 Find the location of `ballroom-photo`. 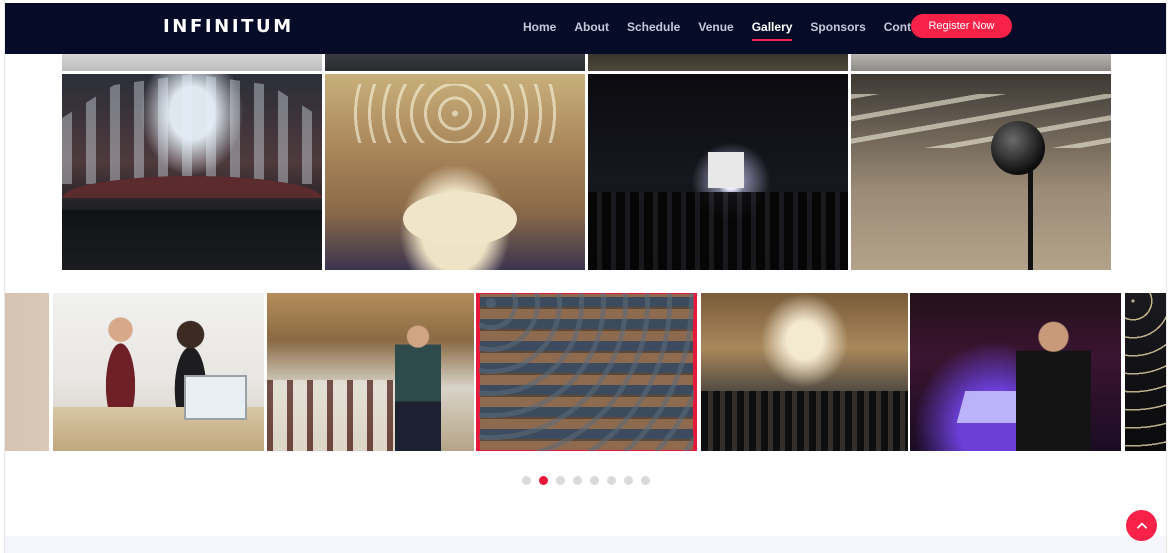

ballroom-photo is located at coordinates (455, 172).